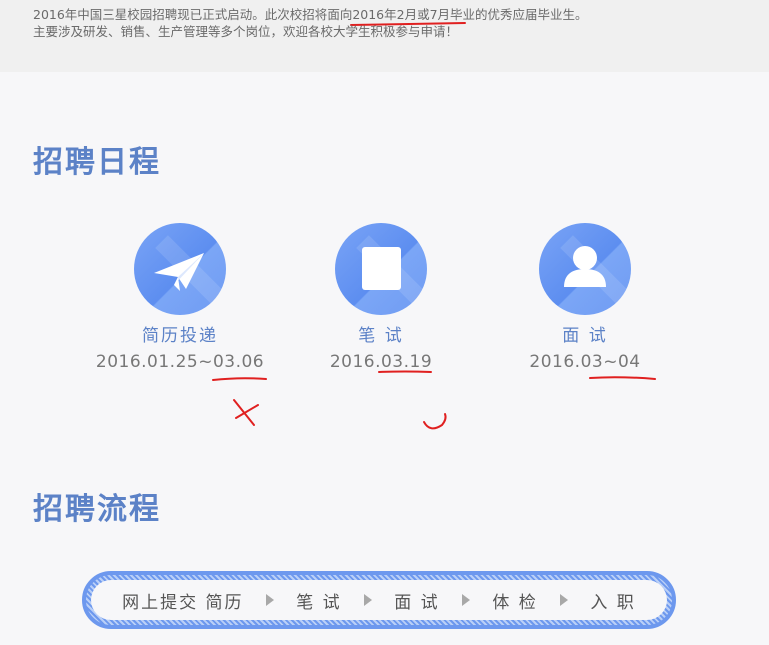  Describe the element at coordinates (246, 31) in the screenshot. I see `intro-line-2: 主要涉及研发、销售、生产管理等多个岗位，欢迎各校大学生积极参与申请！` at that location.